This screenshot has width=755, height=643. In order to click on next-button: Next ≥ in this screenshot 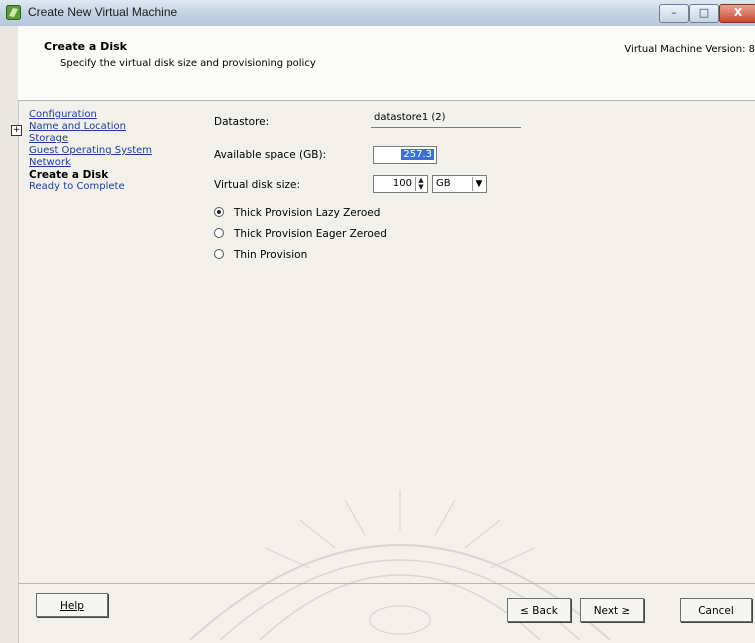, I will do `click(612, 610)`.